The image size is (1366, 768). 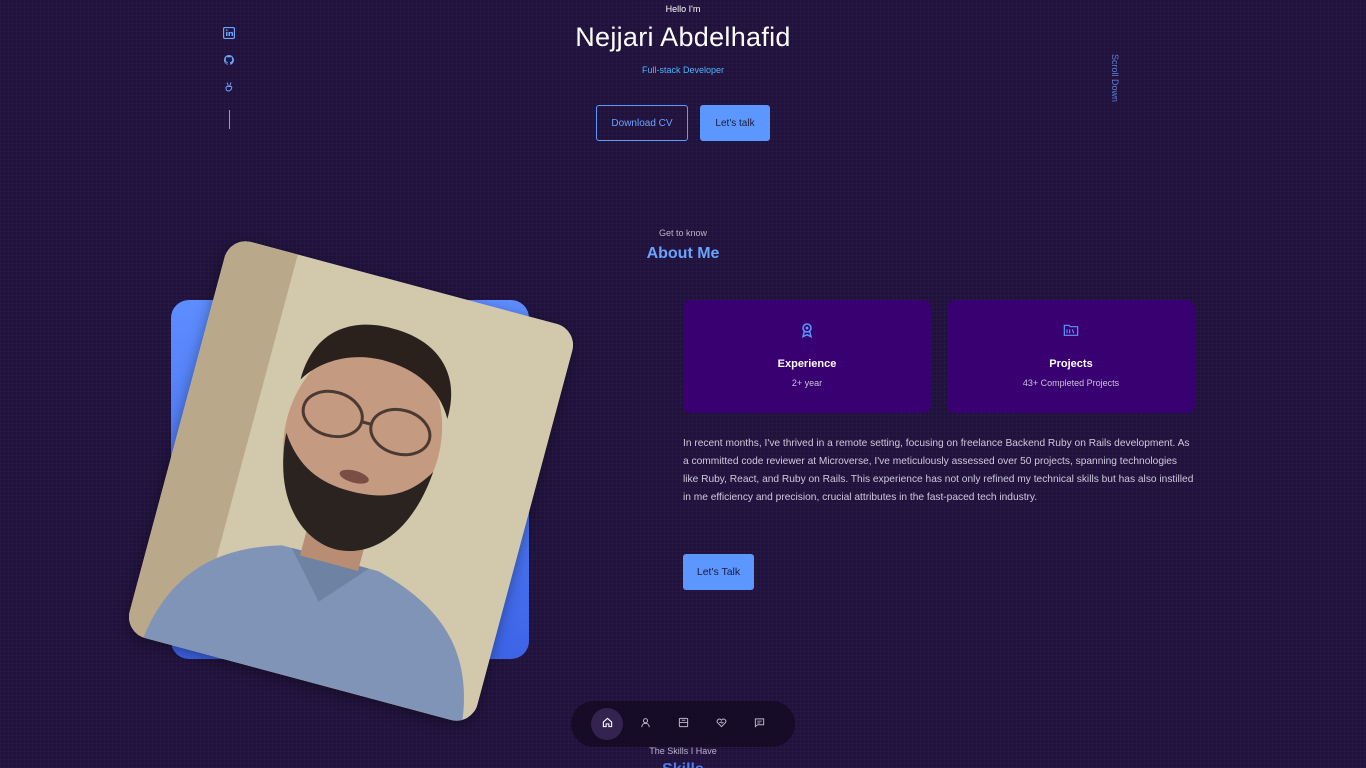 What do you see at coordinates (1071, 383) in the screenshot?
I see `projects-value: 43+ Completed Projects` at bounding box center [1071, 383].